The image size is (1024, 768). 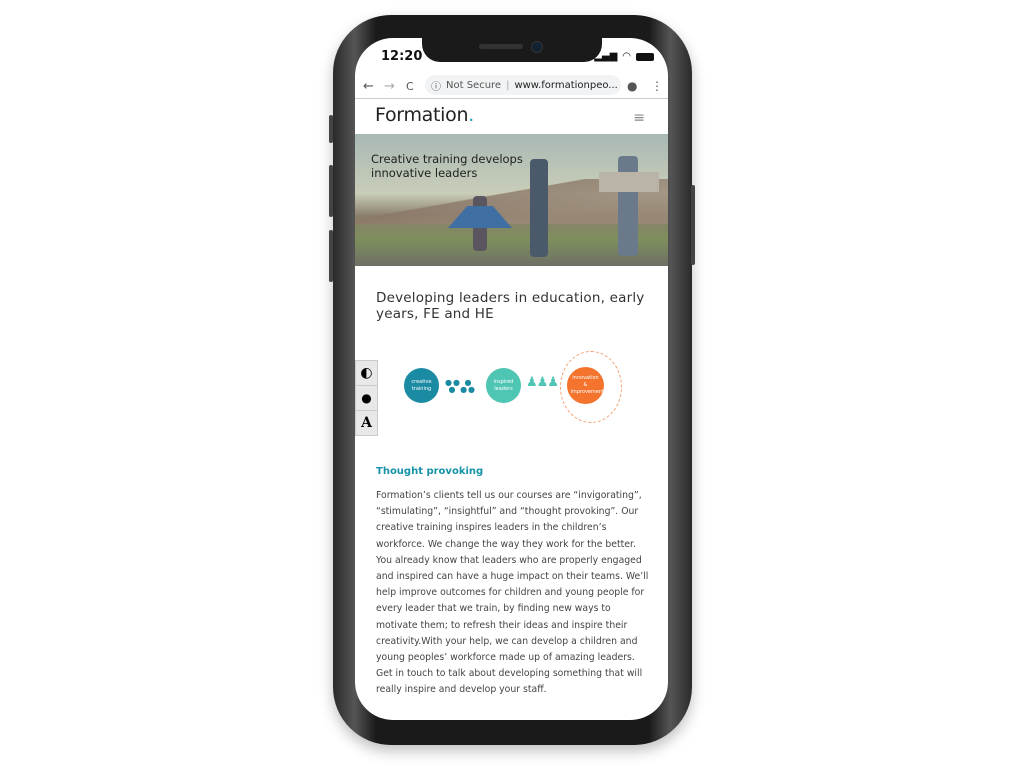 I want to click on status-icons: ▂▄▆ ◠, so click(x=624, y=56).